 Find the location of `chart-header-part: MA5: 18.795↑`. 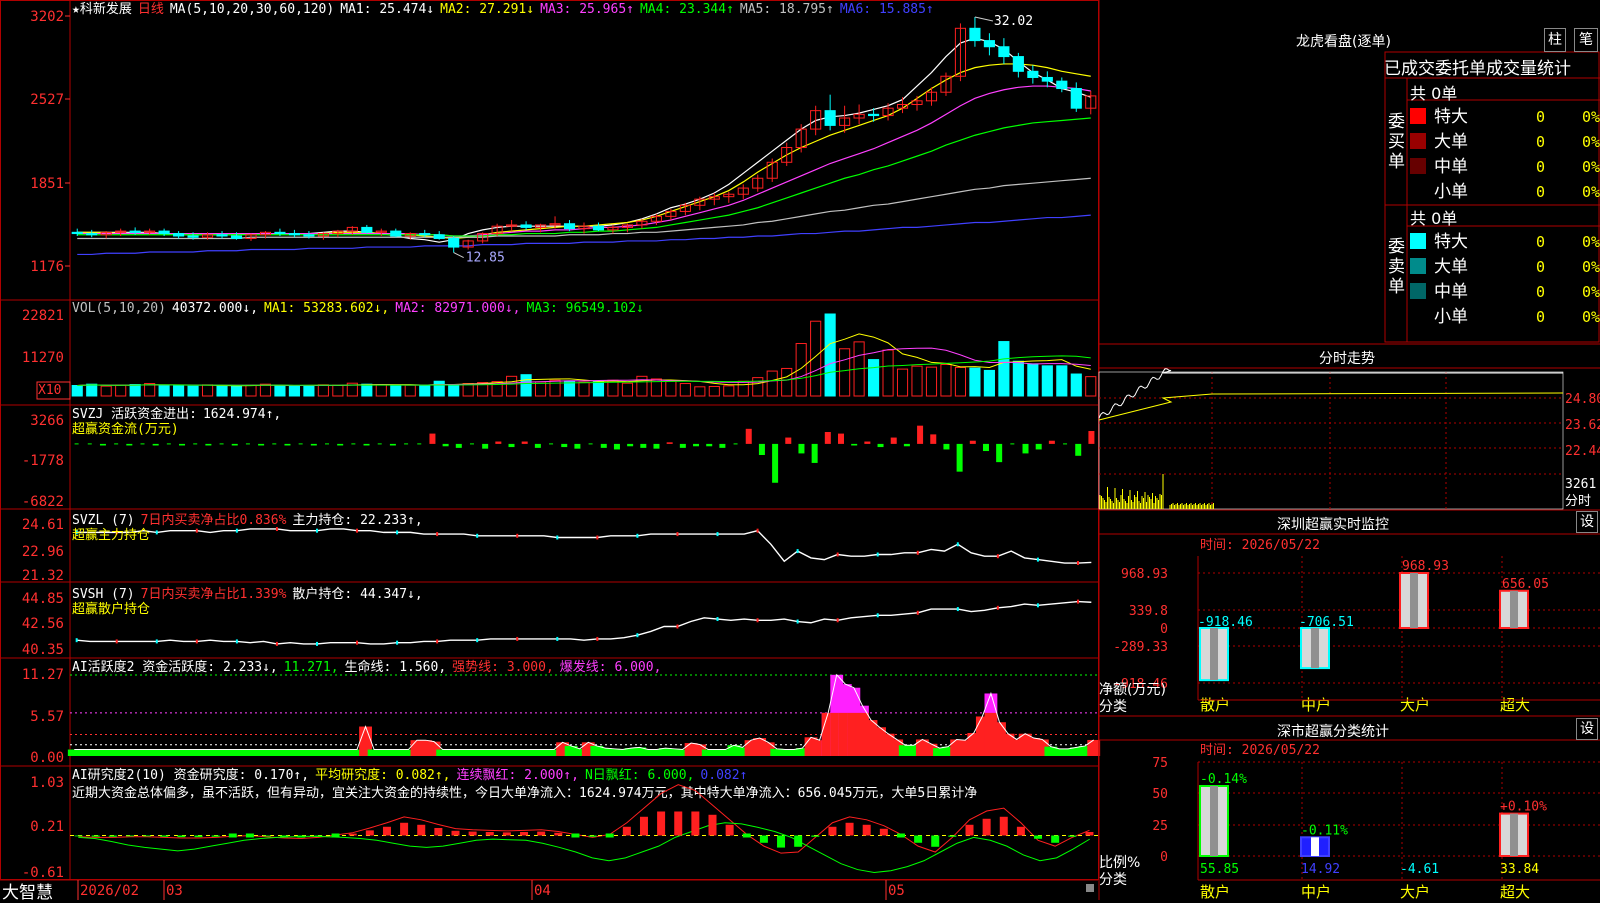

chart-header-part: MA5: 18.795↑ is located at coordinates (787, 9).